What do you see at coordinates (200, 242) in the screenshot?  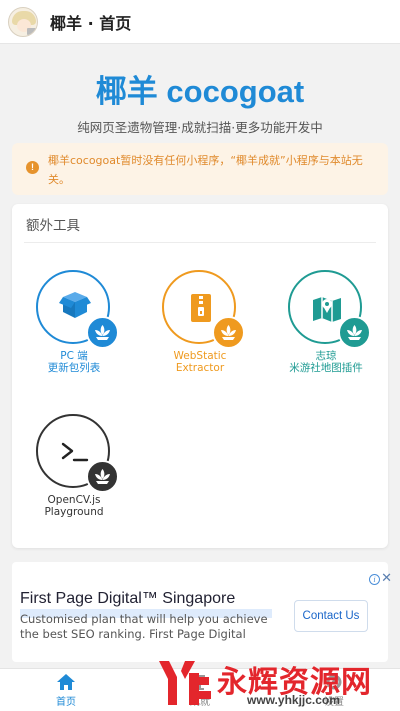 I see `divider` at bounding box center [200, 242].